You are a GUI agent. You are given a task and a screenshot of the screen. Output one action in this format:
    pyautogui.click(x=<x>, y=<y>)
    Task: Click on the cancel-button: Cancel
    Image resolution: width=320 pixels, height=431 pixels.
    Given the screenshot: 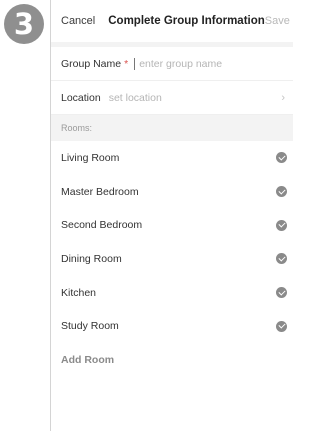 What is the action you would take?
    pyautogui.click(x=78, y=21)
    